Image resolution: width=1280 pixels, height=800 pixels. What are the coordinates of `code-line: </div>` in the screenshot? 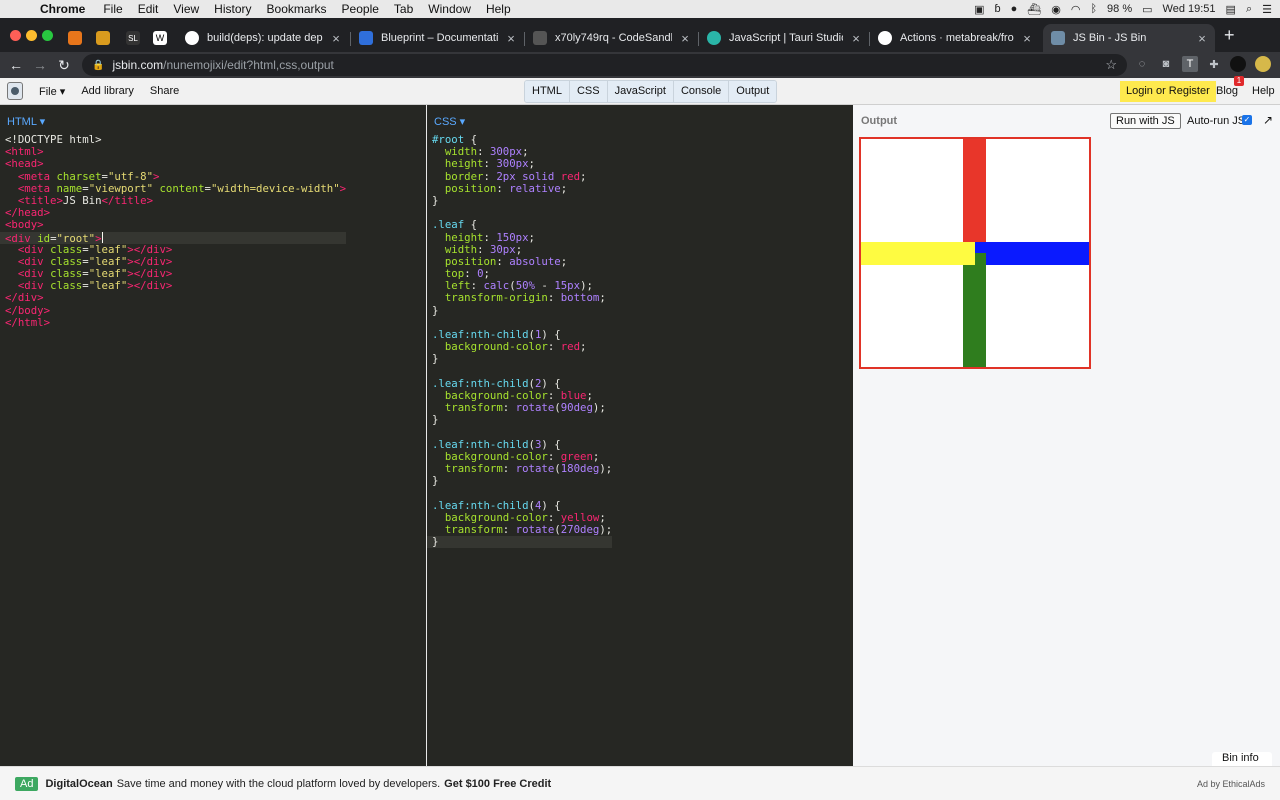 It's located at (24, 298).